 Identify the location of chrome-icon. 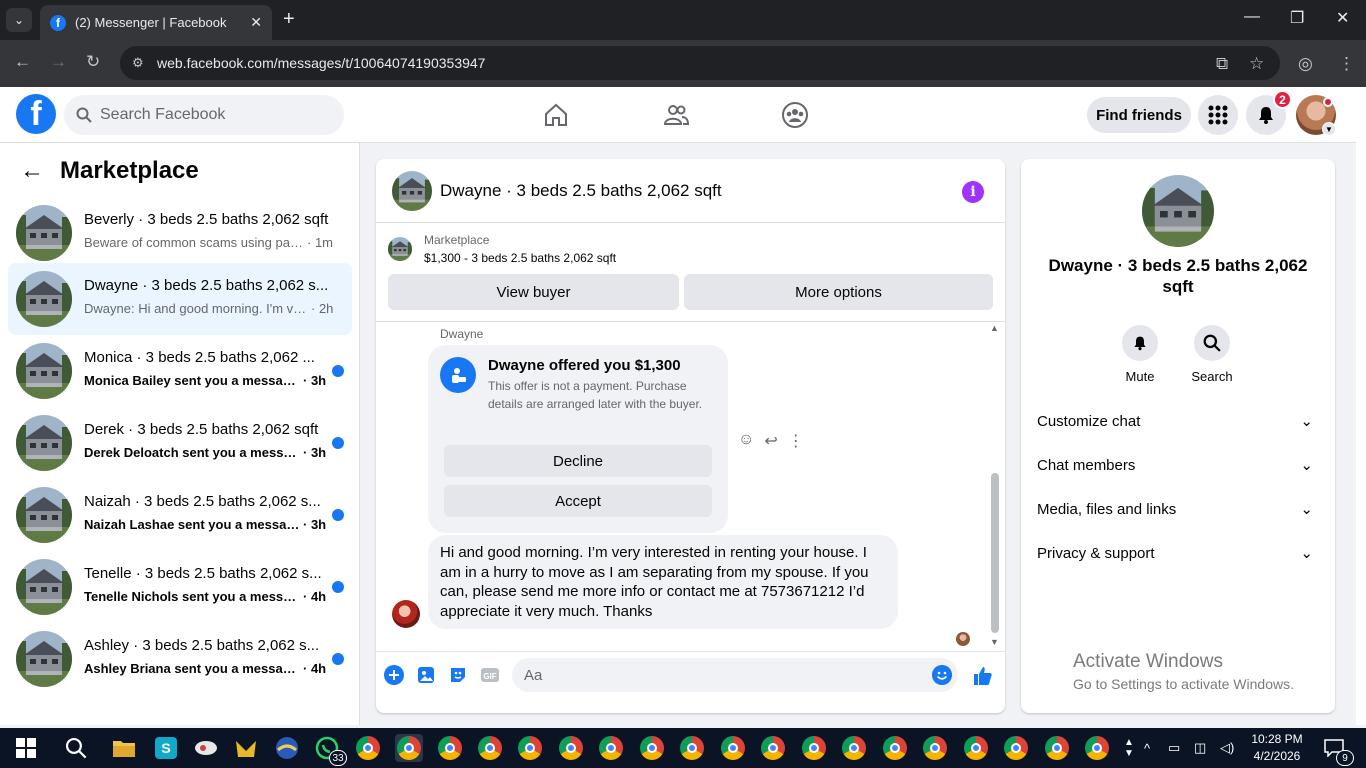
(368, 748).